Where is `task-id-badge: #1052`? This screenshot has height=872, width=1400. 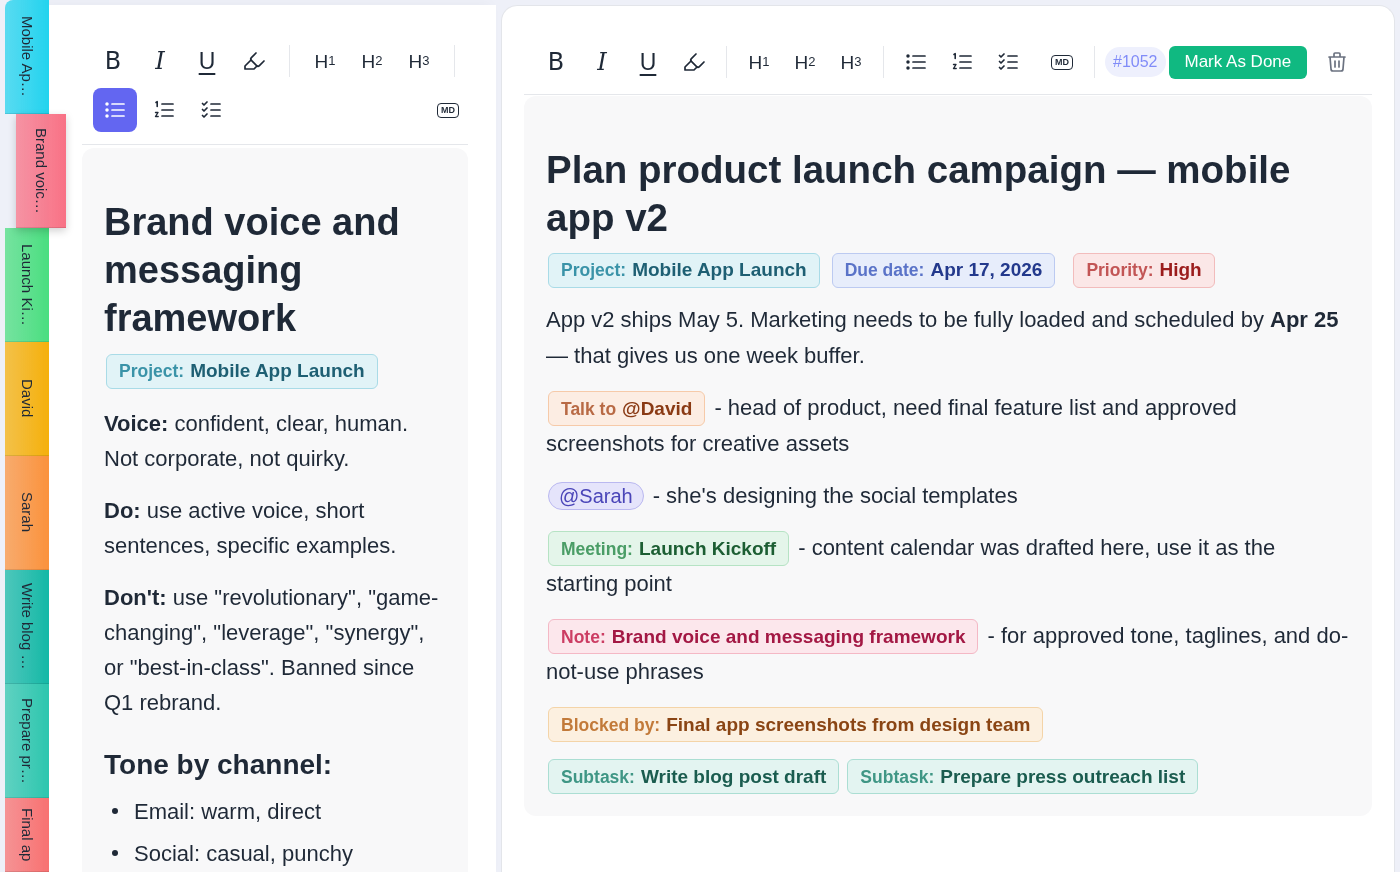
task-id-badge: #1052 is located at coordinates (1135, 62).